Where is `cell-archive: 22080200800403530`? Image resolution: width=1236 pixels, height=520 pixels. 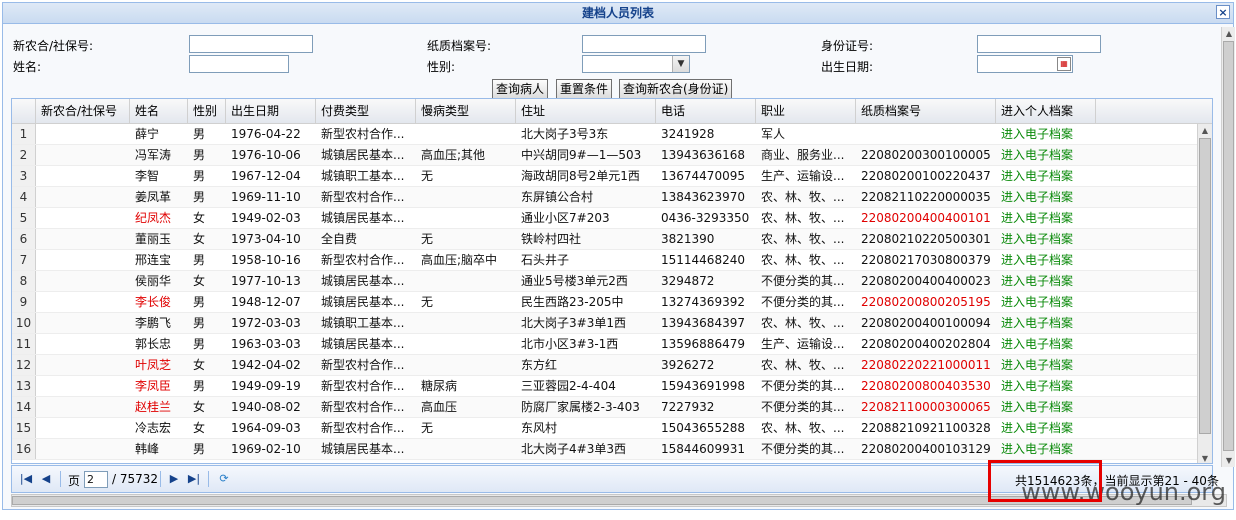 cell-archive: 22080200800403530 is located at coordinates (926, 386).